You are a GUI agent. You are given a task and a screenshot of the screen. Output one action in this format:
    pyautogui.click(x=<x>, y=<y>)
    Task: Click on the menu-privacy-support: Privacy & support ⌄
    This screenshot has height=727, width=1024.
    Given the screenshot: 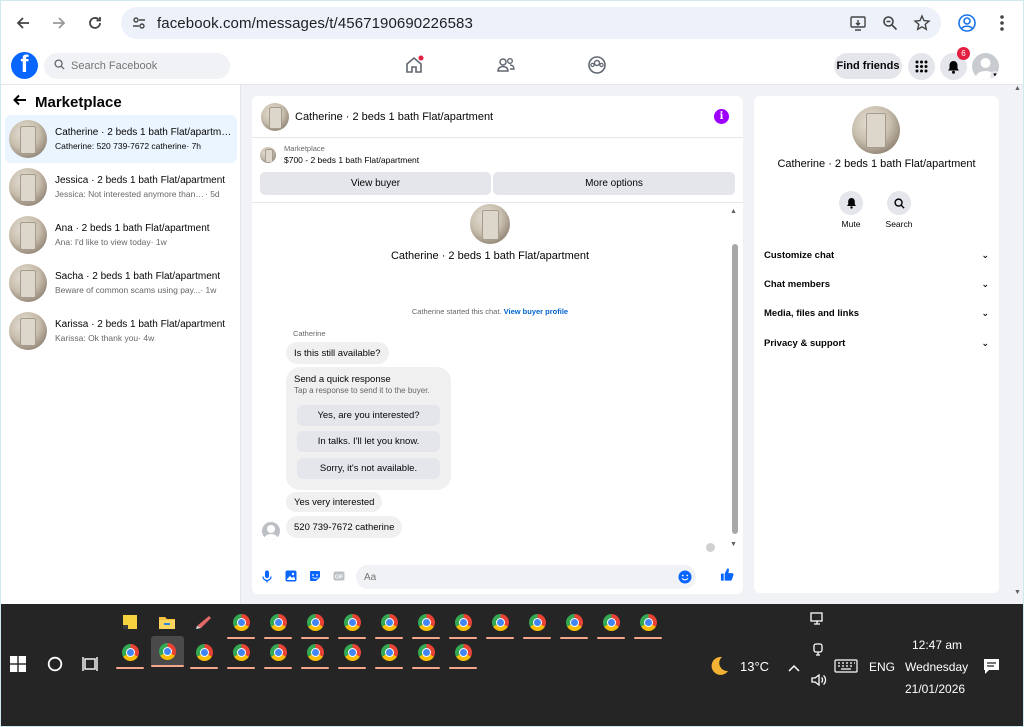 What is the action you would take?
    pyautogui.click(x=876, y=343)
    